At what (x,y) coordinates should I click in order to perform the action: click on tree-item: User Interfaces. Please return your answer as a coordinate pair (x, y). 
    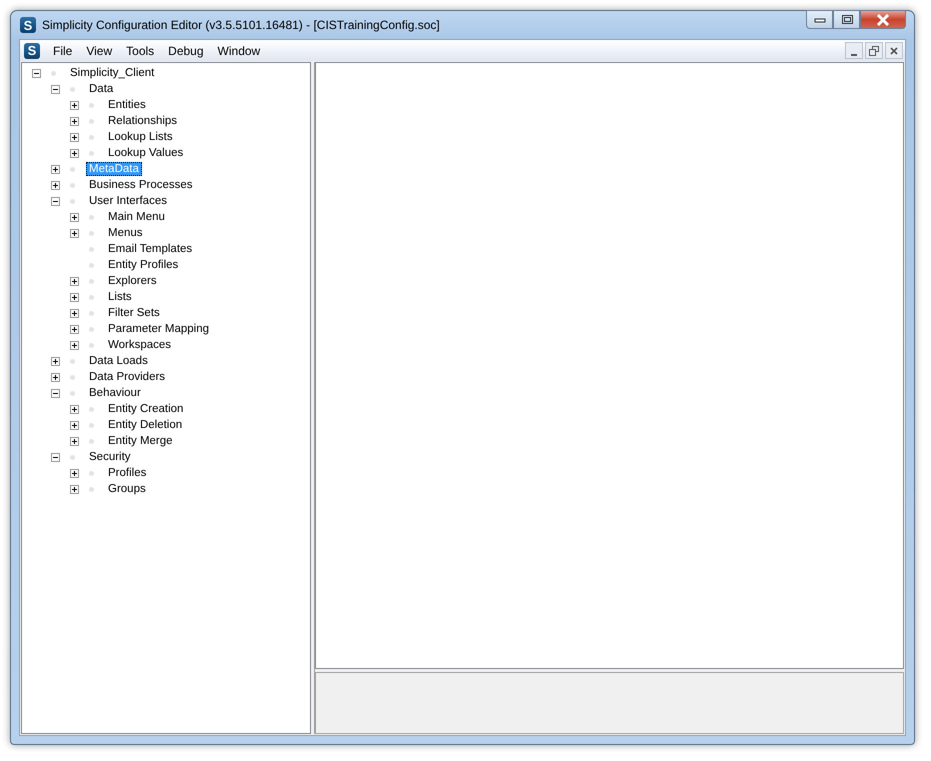
    Looking at the image, I should click on (128, 201).